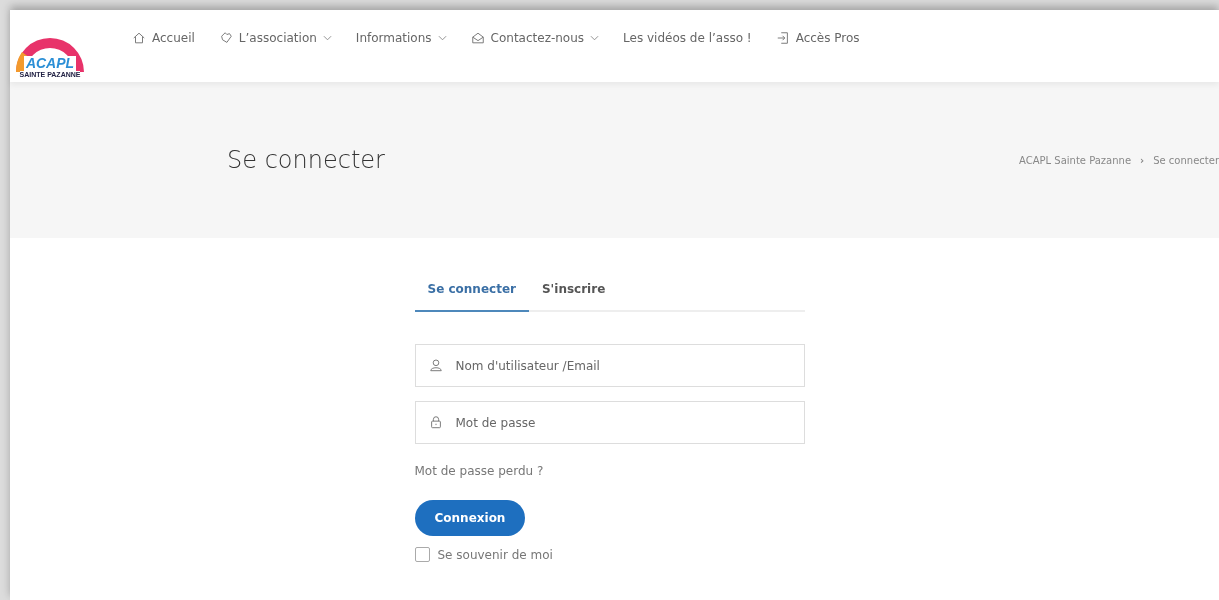 The image size is (1219, 600). What do you see at coordinates (163, 38) in the screenshot?
I see `nav-link: Accueil` at bounding box center [163, 38].